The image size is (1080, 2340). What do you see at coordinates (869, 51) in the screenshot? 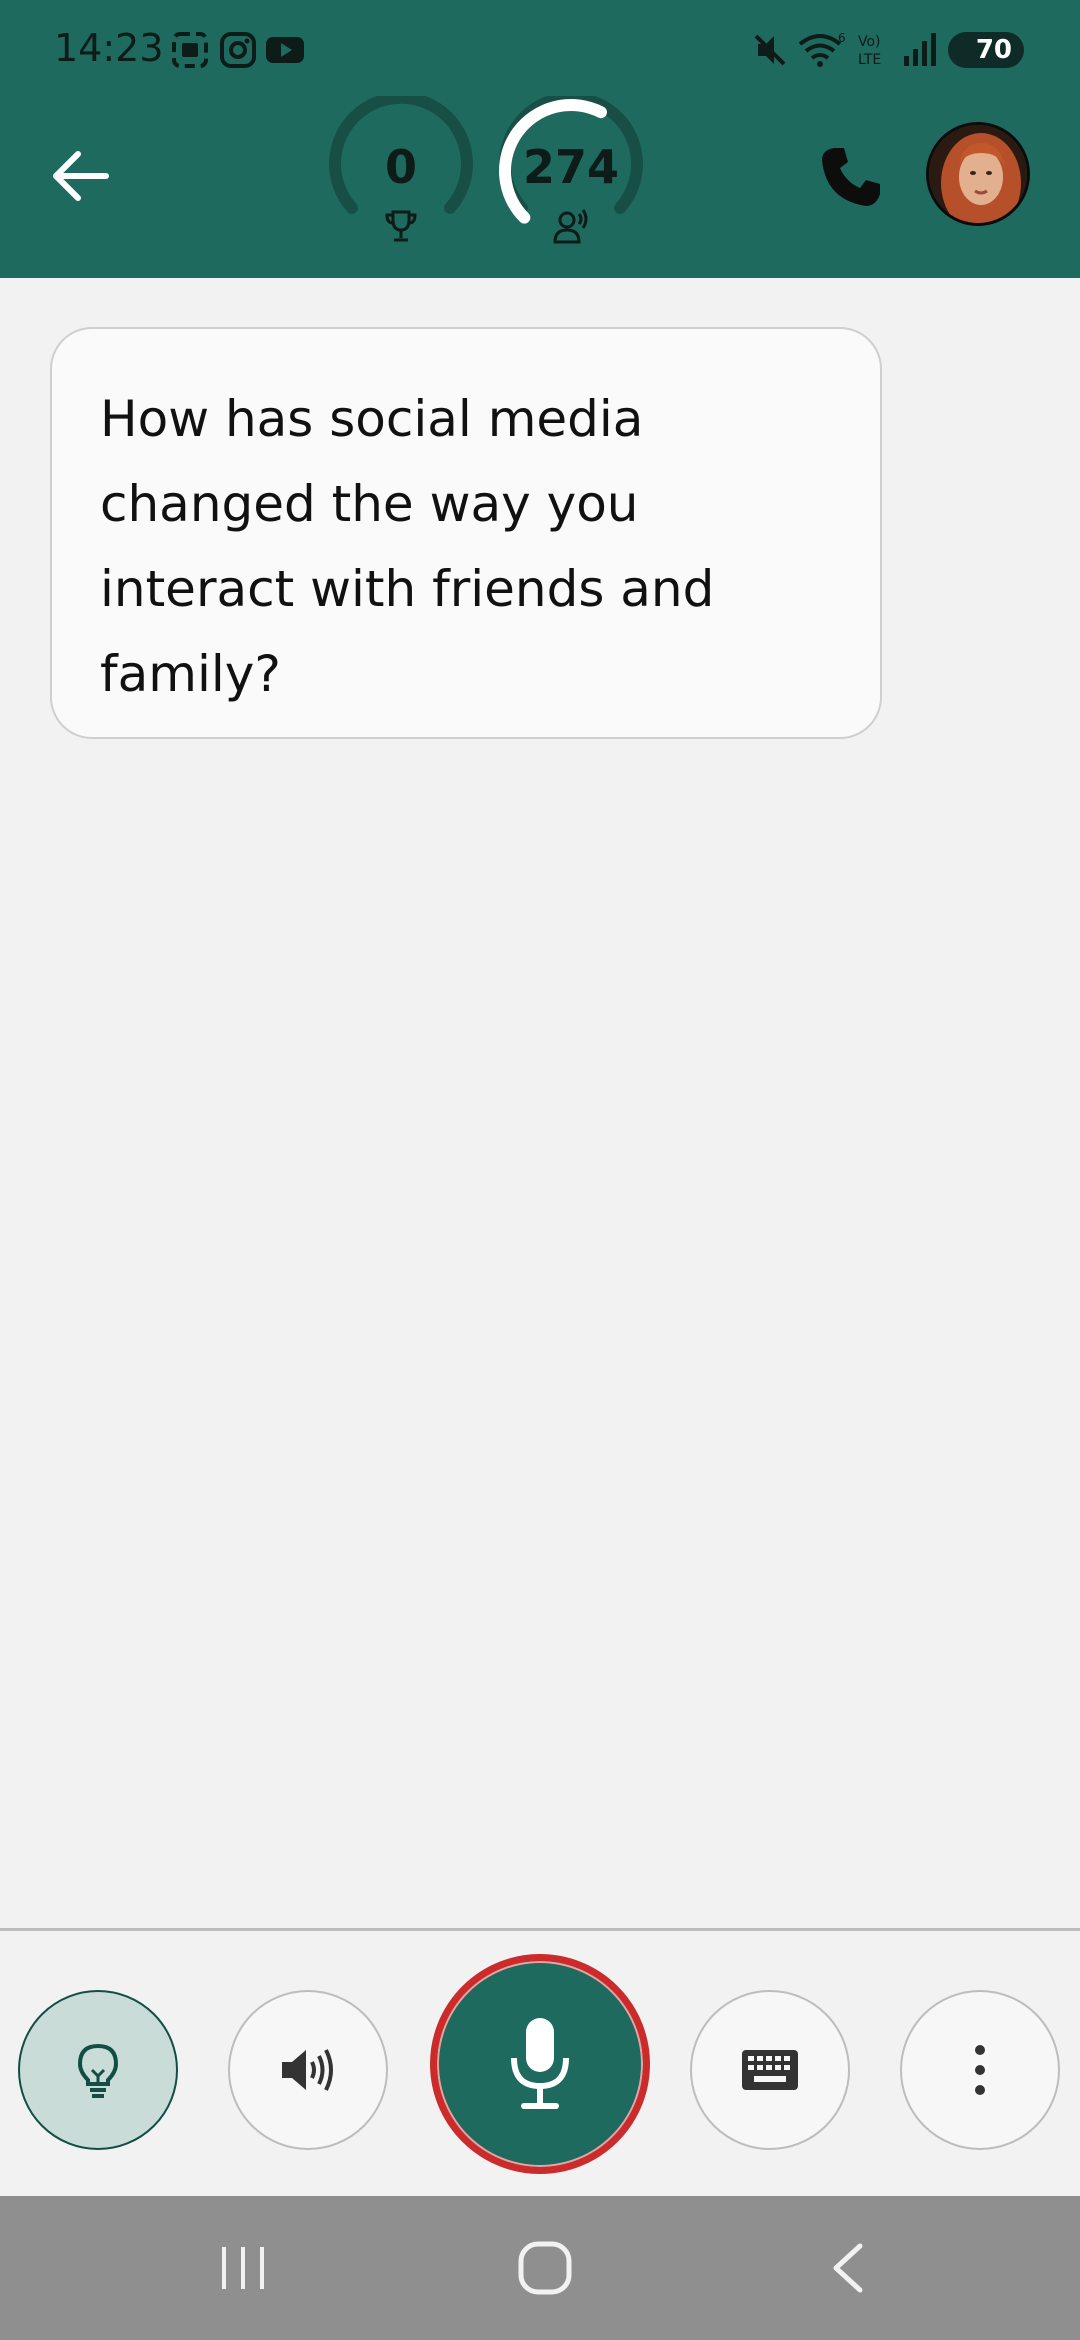
I see `volte-icon: Vo) LTE` at bounding box center [869, 51].